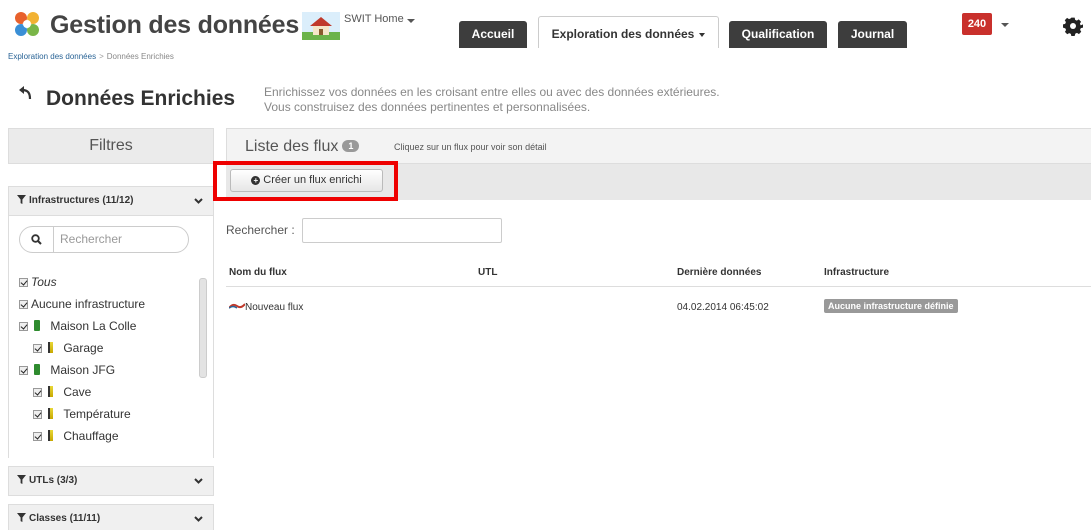  Describe the element at coordinates (487, 272) in the screenshot. I see `column-header-utl: UTL` at that location.